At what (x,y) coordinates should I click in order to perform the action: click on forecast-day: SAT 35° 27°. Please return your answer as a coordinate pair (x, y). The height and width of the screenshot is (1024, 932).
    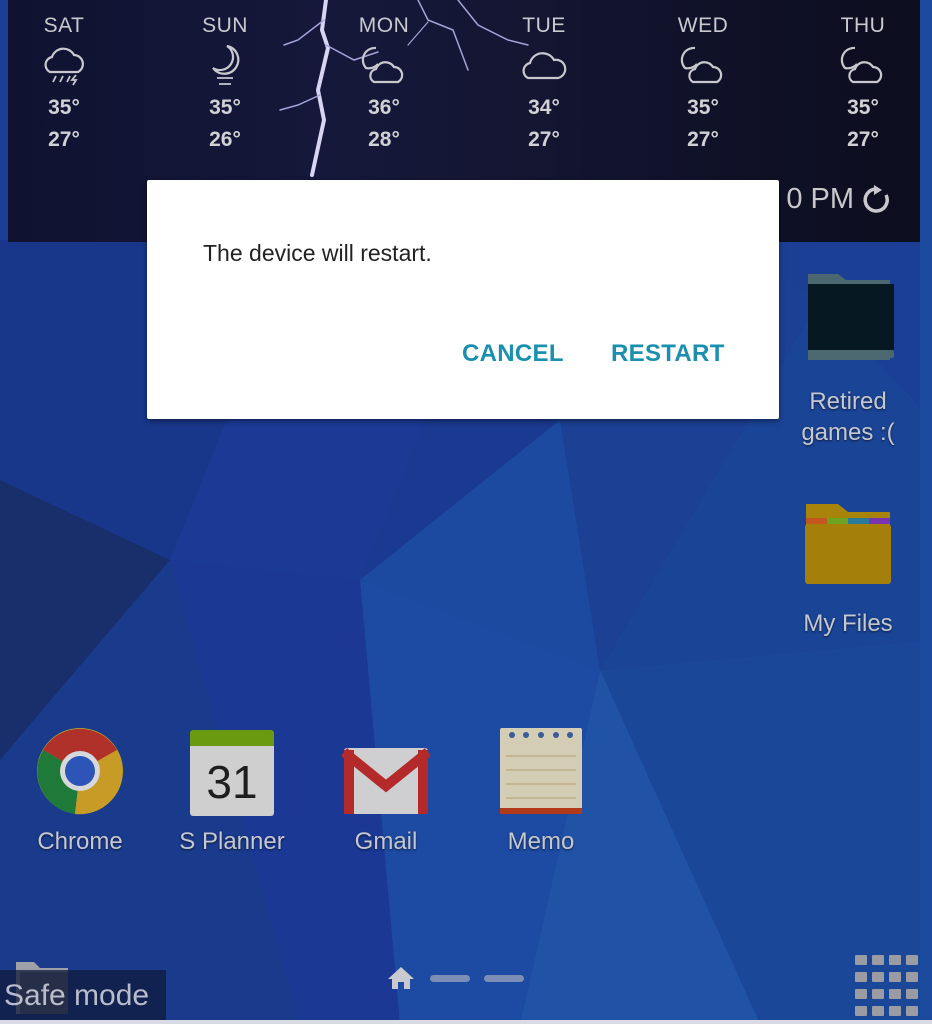
    Looking at the image, I should click on (66, 84).